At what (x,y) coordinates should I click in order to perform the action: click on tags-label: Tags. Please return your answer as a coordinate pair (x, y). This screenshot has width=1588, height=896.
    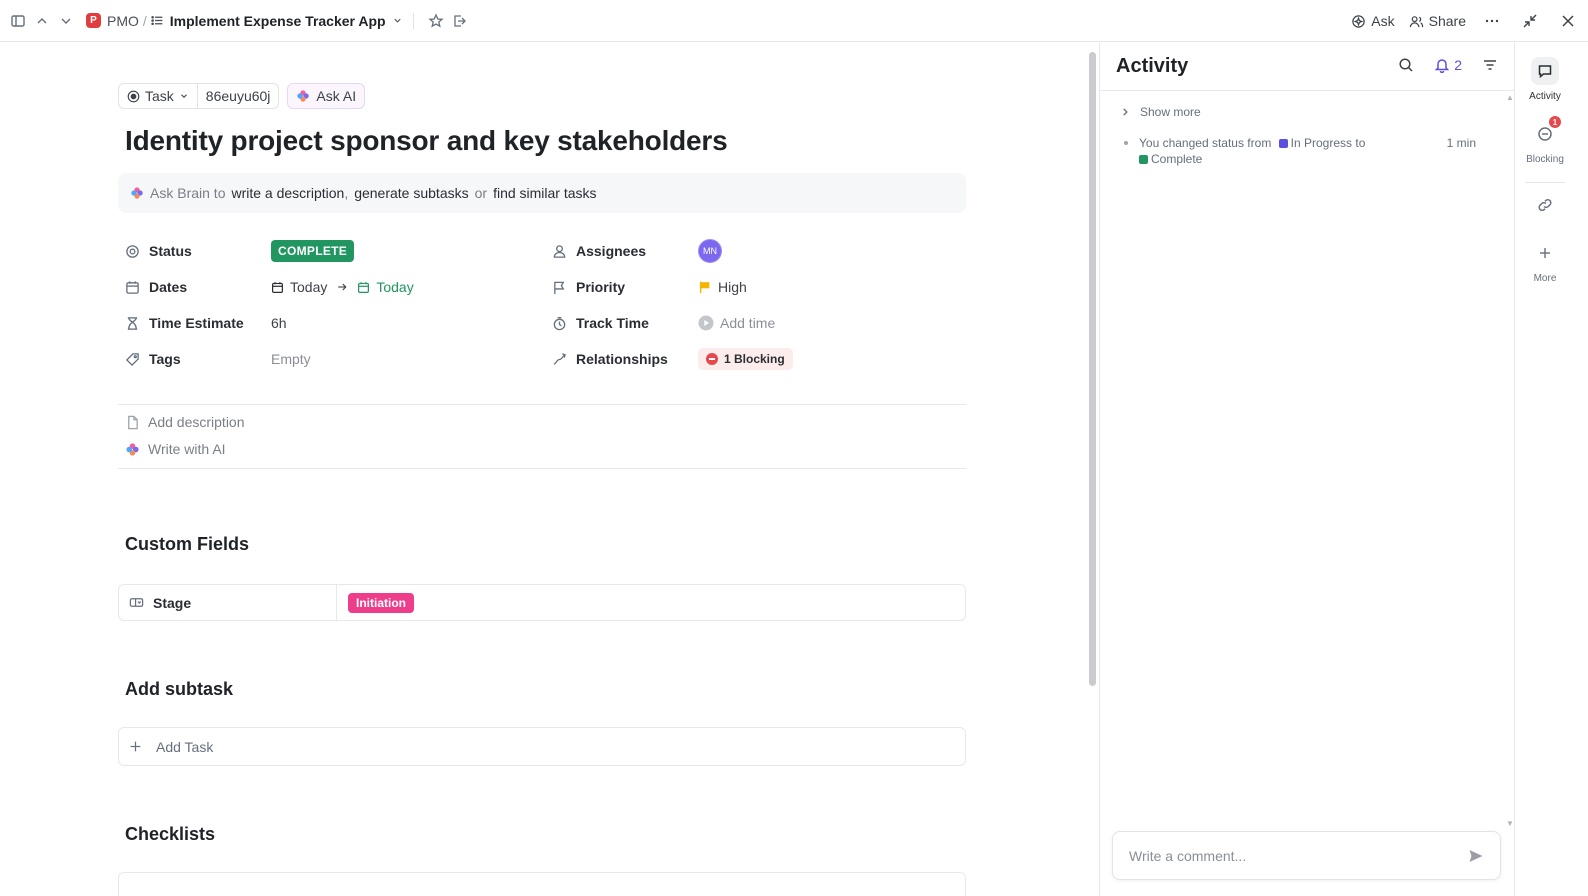
    Looking at the image, I should click on (165, 359).